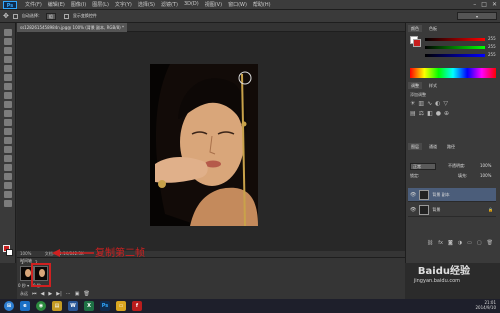 This screenshot has width=500, height=313. What do you see at coordinates (24, 294) in the screenshot?
I see `loop-option: 永远` at bounding box center [24, 294].